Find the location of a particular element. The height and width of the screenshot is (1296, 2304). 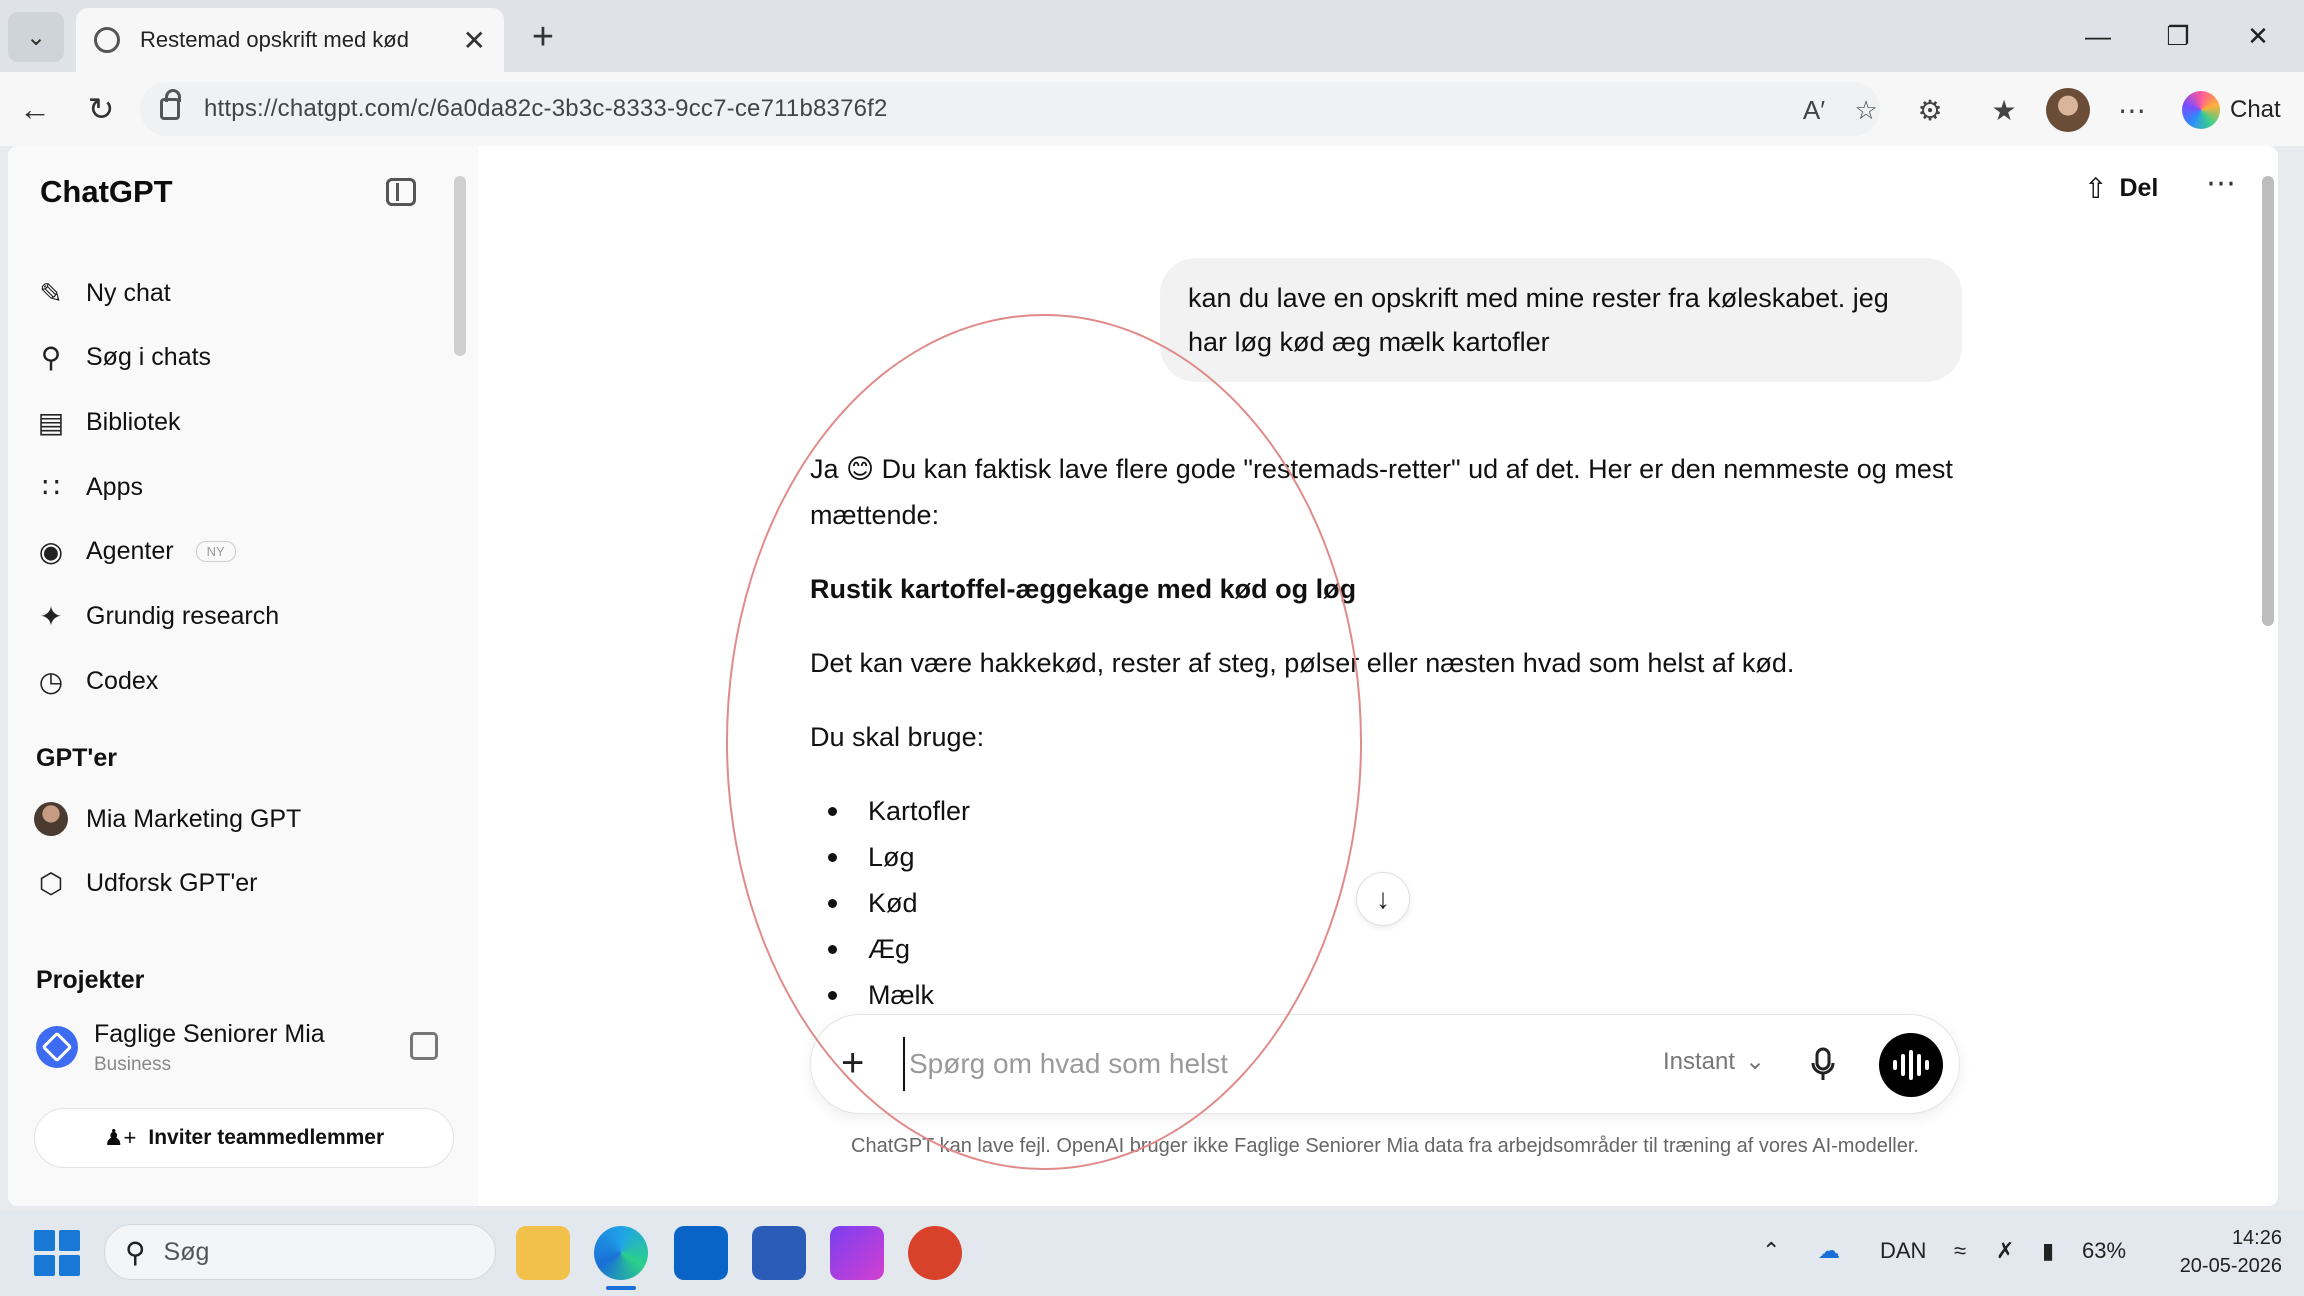

wifi-icon: ≈ is located at coordinates (1960, 1251).